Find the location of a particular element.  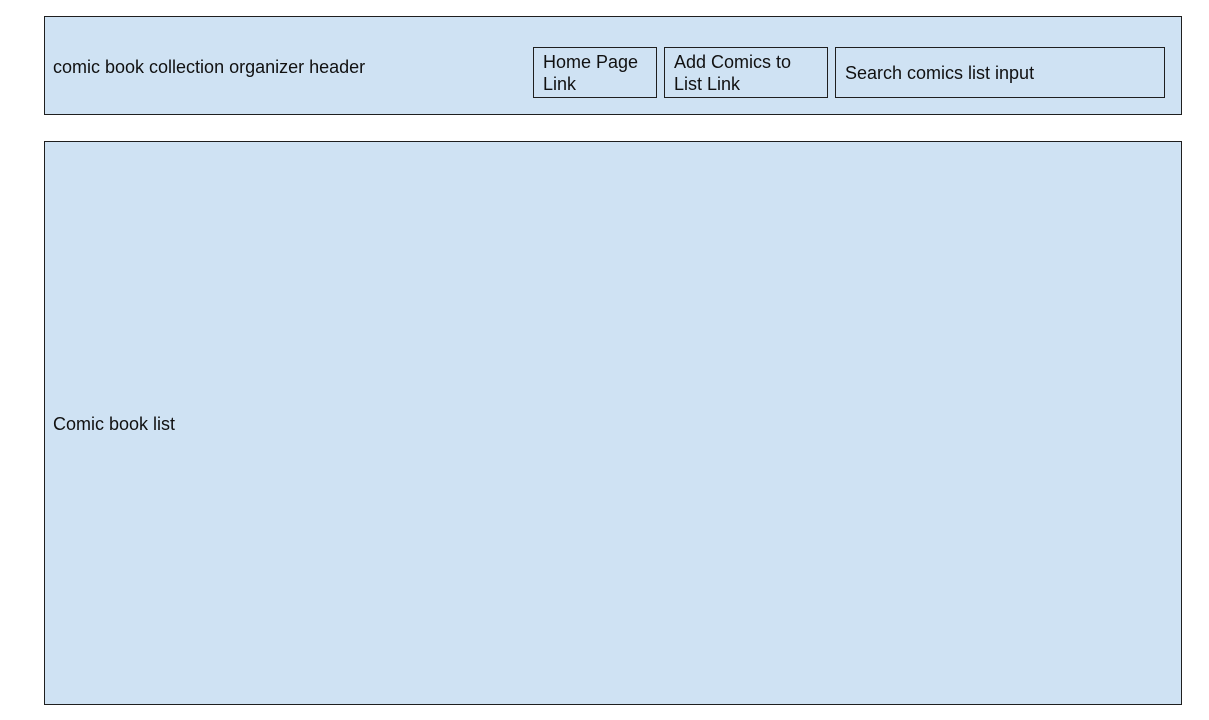

add-comics-link-label: Add Comics to List Link is located at coordinates (733, 73).